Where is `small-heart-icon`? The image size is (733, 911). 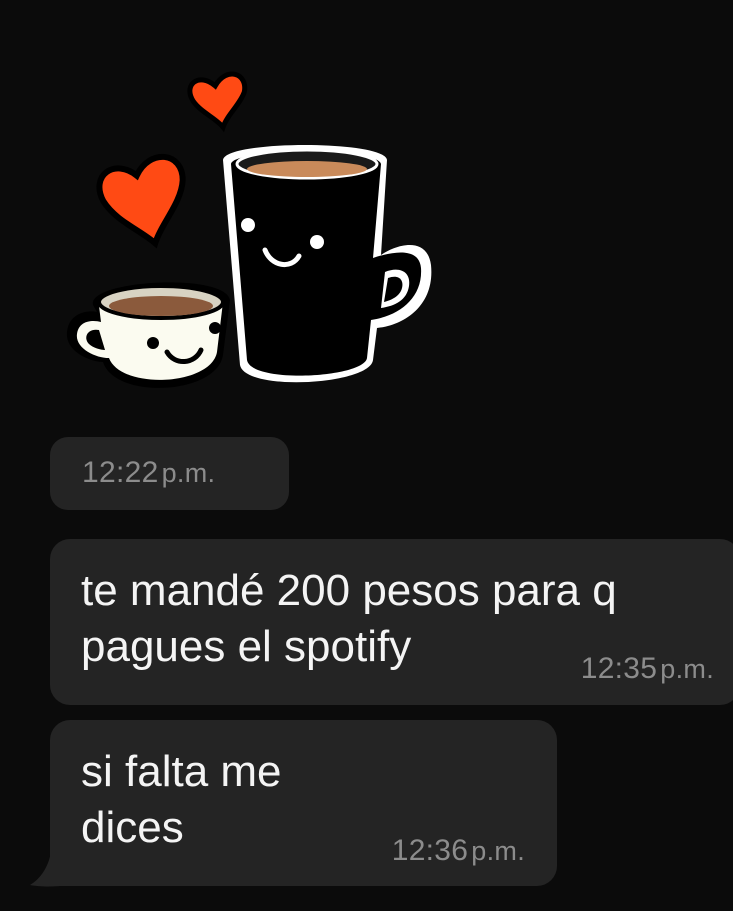 small-heart-icon is located at coordinates (217, 102).